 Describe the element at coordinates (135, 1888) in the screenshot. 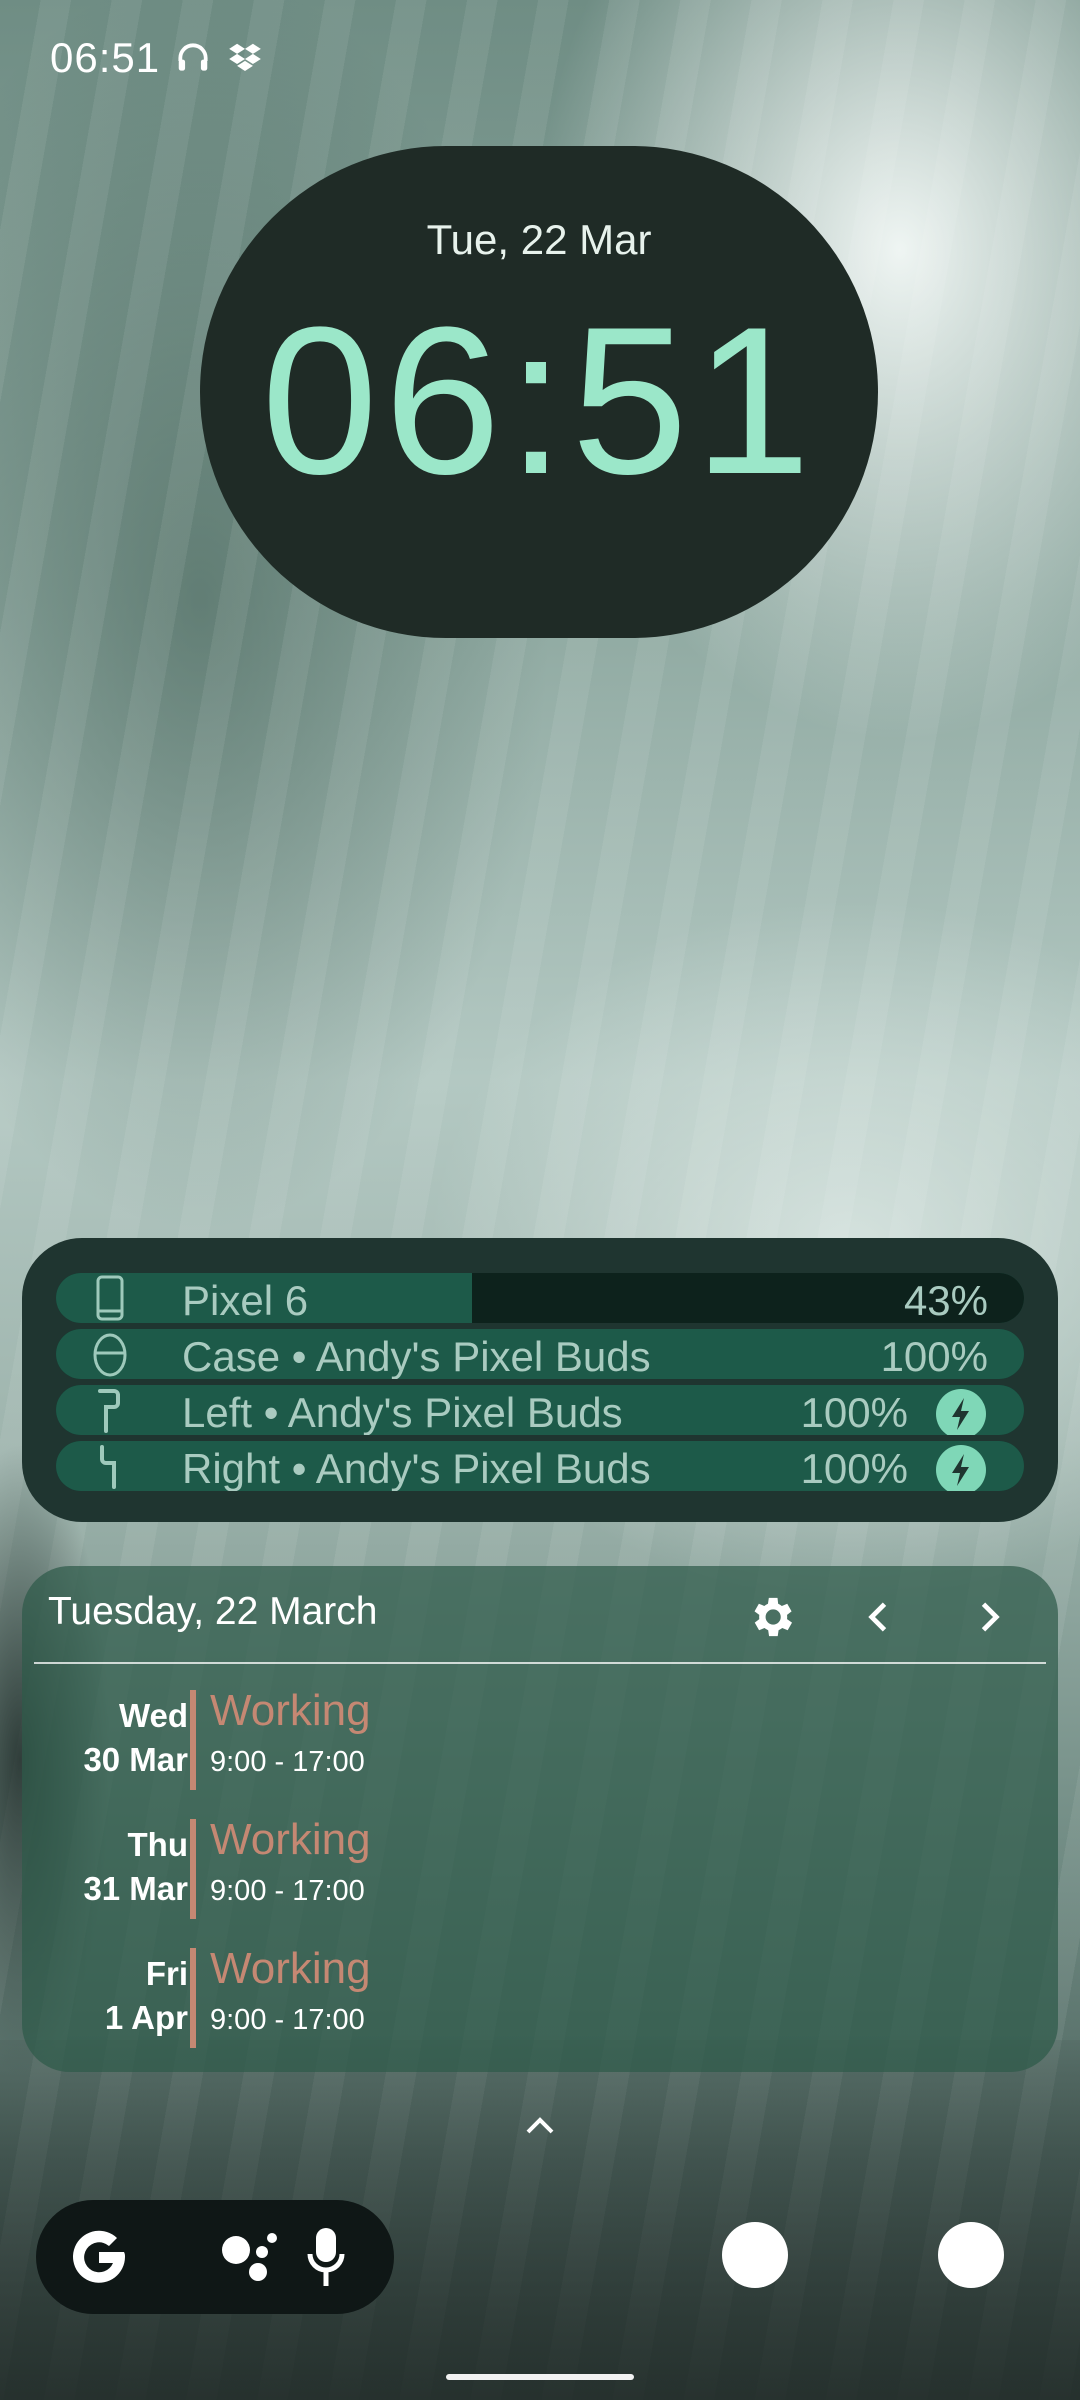

I see `event-date: 31 Mar` at that location.